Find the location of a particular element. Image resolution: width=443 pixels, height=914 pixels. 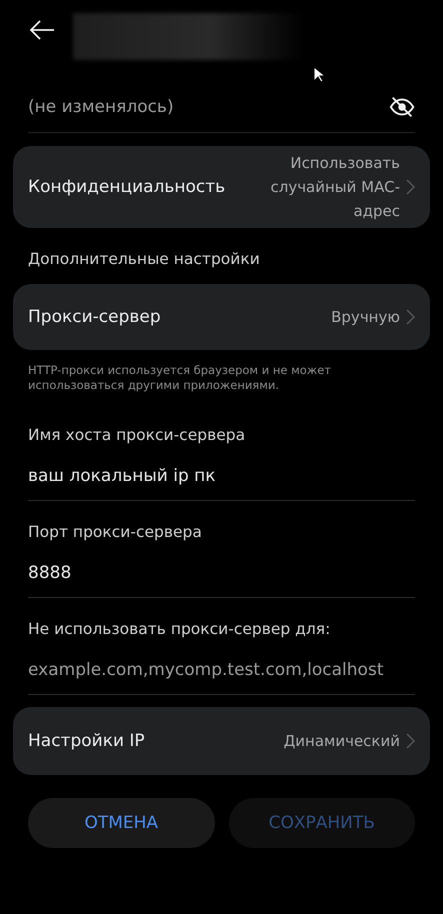

setting-value: Динамический is located at coordinates (342, 741).